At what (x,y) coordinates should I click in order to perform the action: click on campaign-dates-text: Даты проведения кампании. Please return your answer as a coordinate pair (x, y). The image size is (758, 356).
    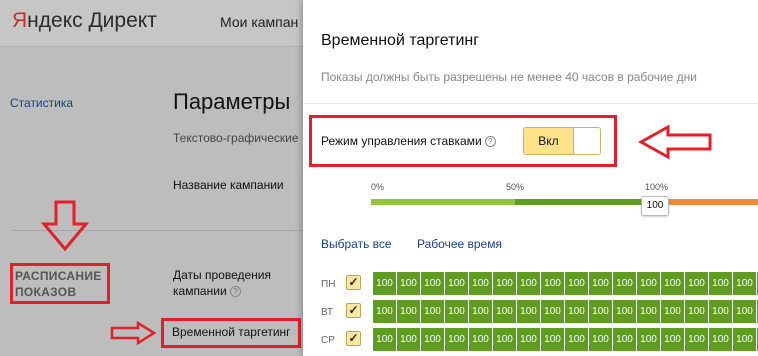
    Looking at the image, I should click on (222, 283).